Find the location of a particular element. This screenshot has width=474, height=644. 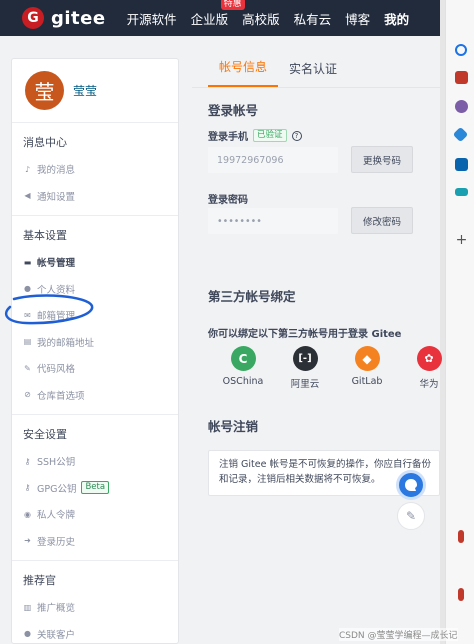

tab-bar: 帐号信息 实名认证 is located at coordinates (316, 66).